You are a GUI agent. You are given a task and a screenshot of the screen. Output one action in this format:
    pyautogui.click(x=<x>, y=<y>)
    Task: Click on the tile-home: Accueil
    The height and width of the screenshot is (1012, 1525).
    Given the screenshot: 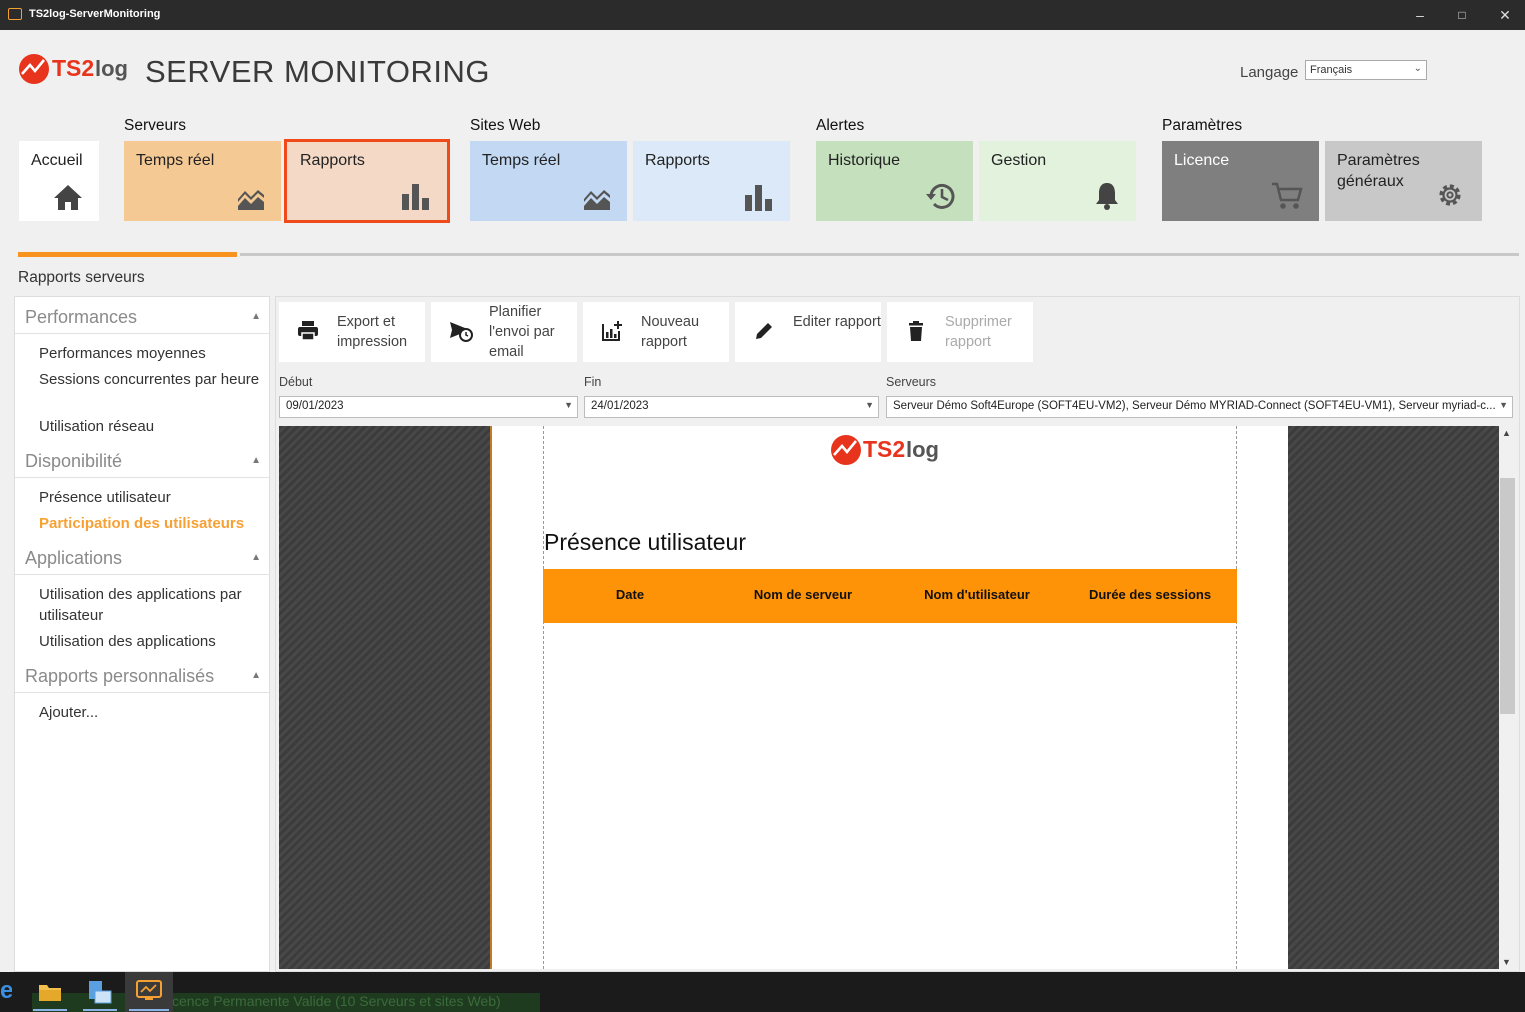 What is the action you would take?
    pyautogui.click(x=59, y=181)
    